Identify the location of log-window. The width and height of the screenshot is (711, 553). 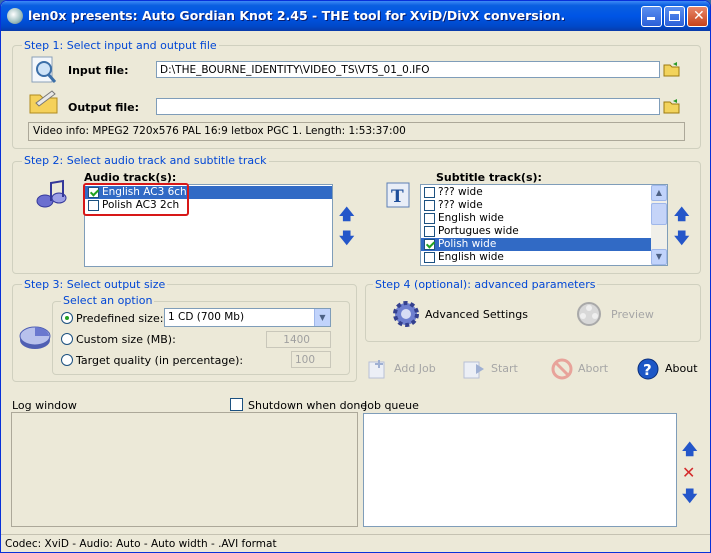
(184, 469).